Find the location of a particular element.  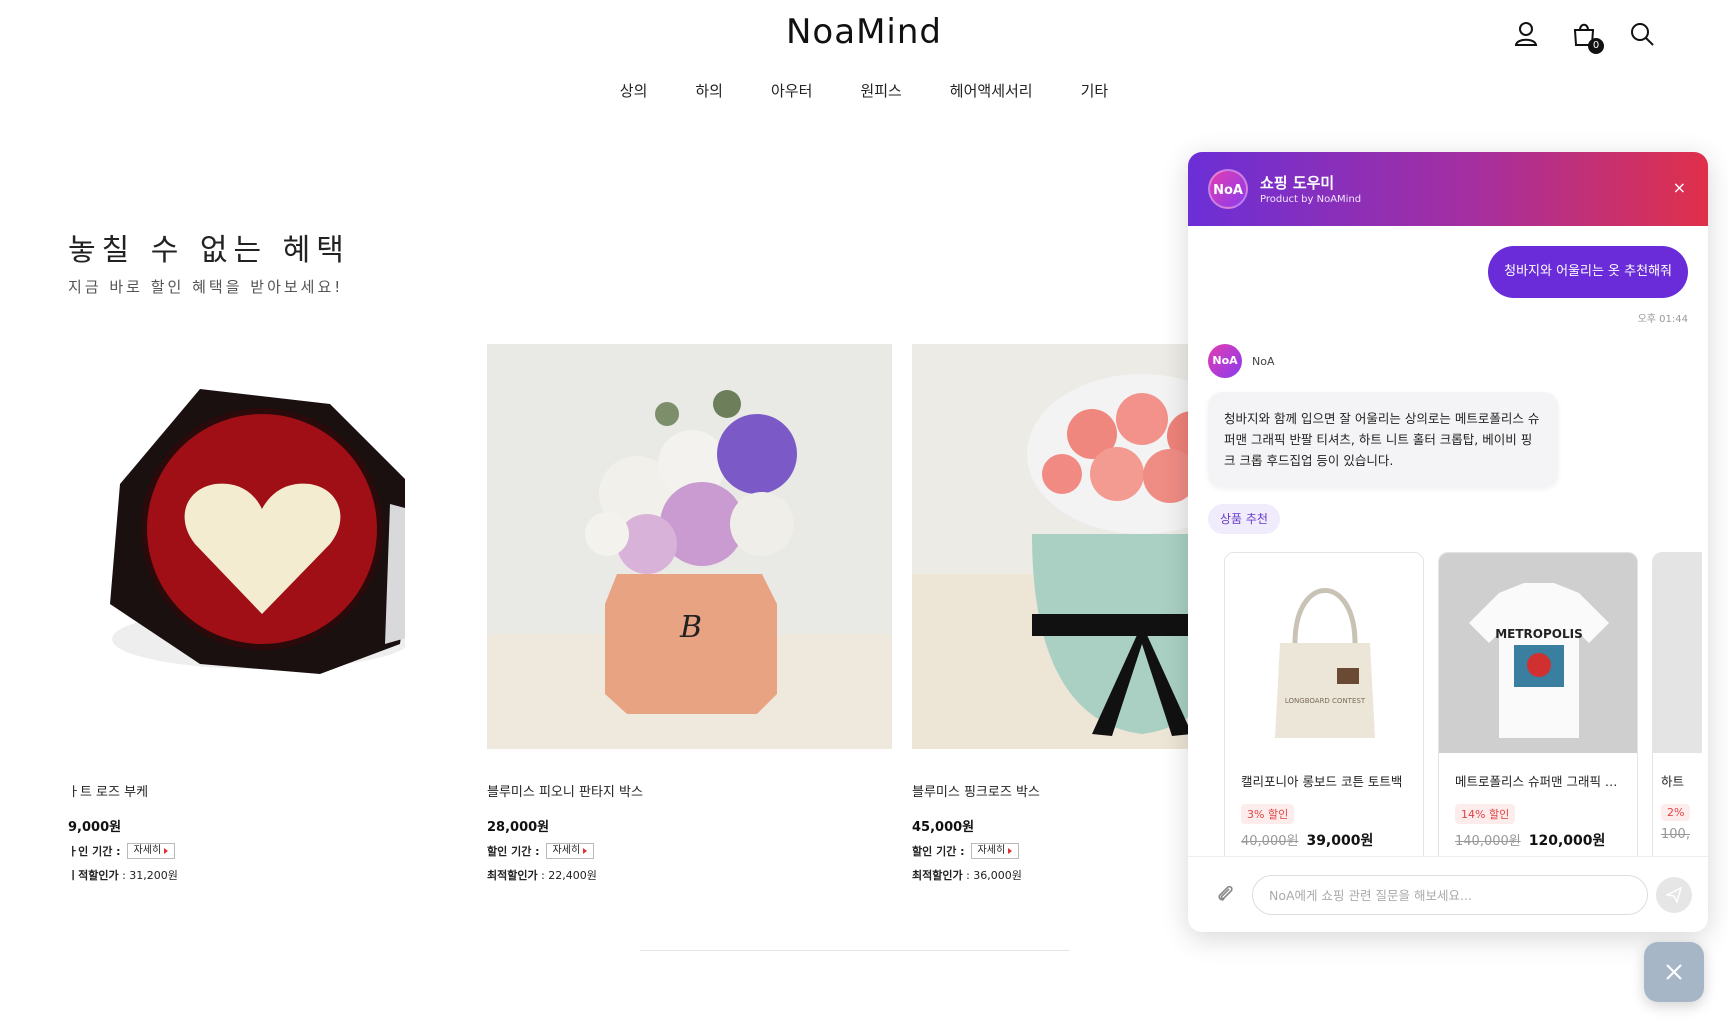

nav-item-etc: 기타 is located at coordinates (1095, 90).